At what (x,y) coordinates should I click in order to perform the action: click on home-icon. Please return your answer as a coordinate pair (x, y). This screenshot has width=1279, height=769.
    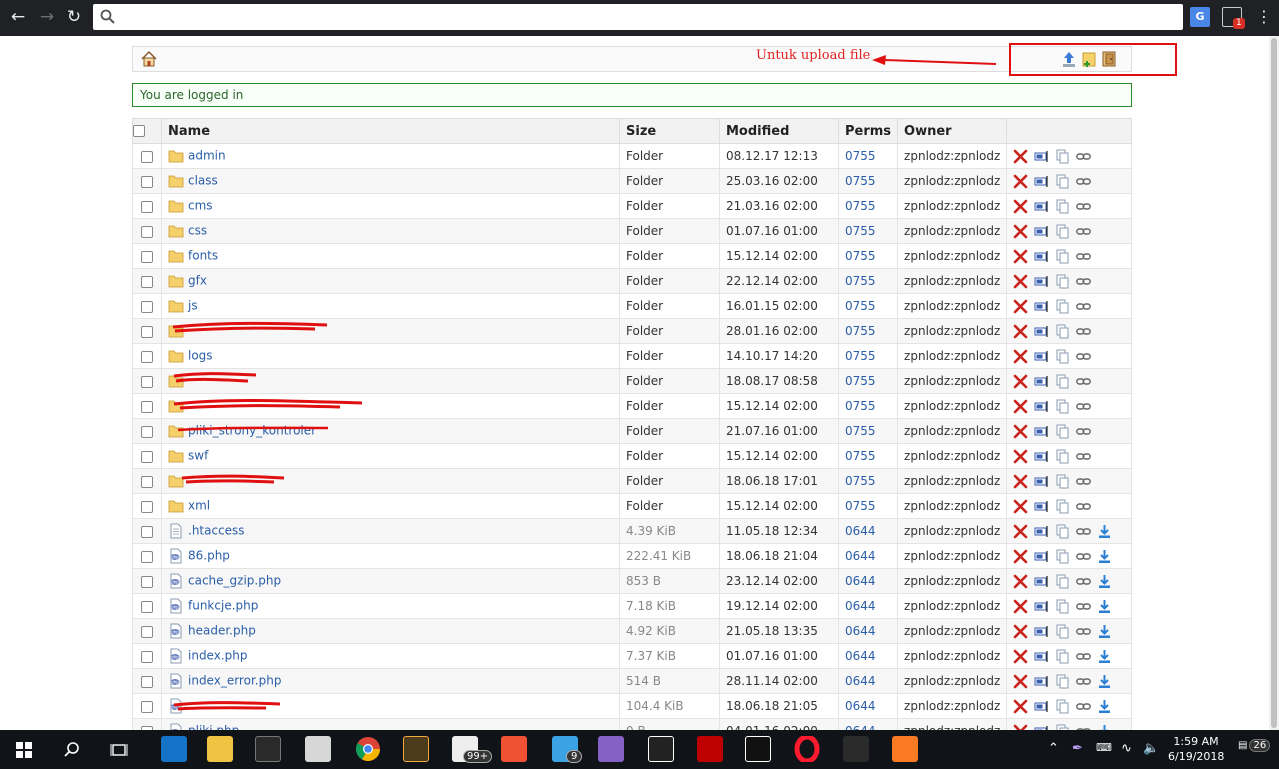
    Looking at the image, I should click on (149, 59).